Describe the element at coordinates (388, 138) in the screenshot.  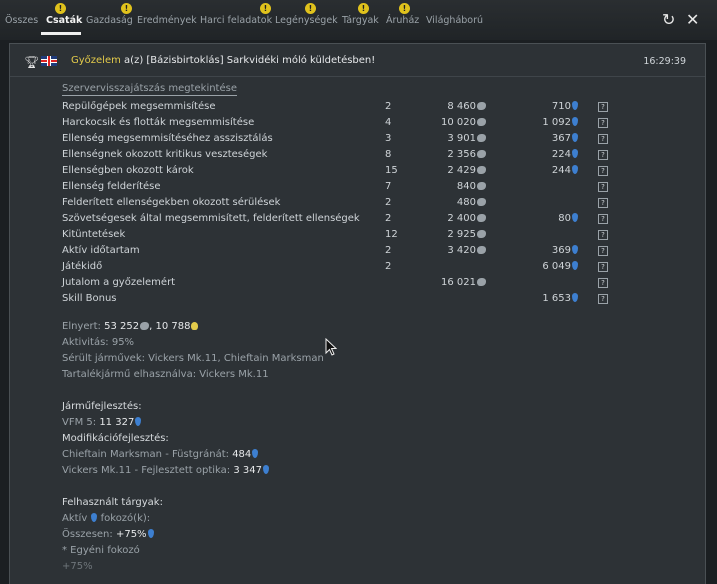
I see `stat-count: 3` at that location.